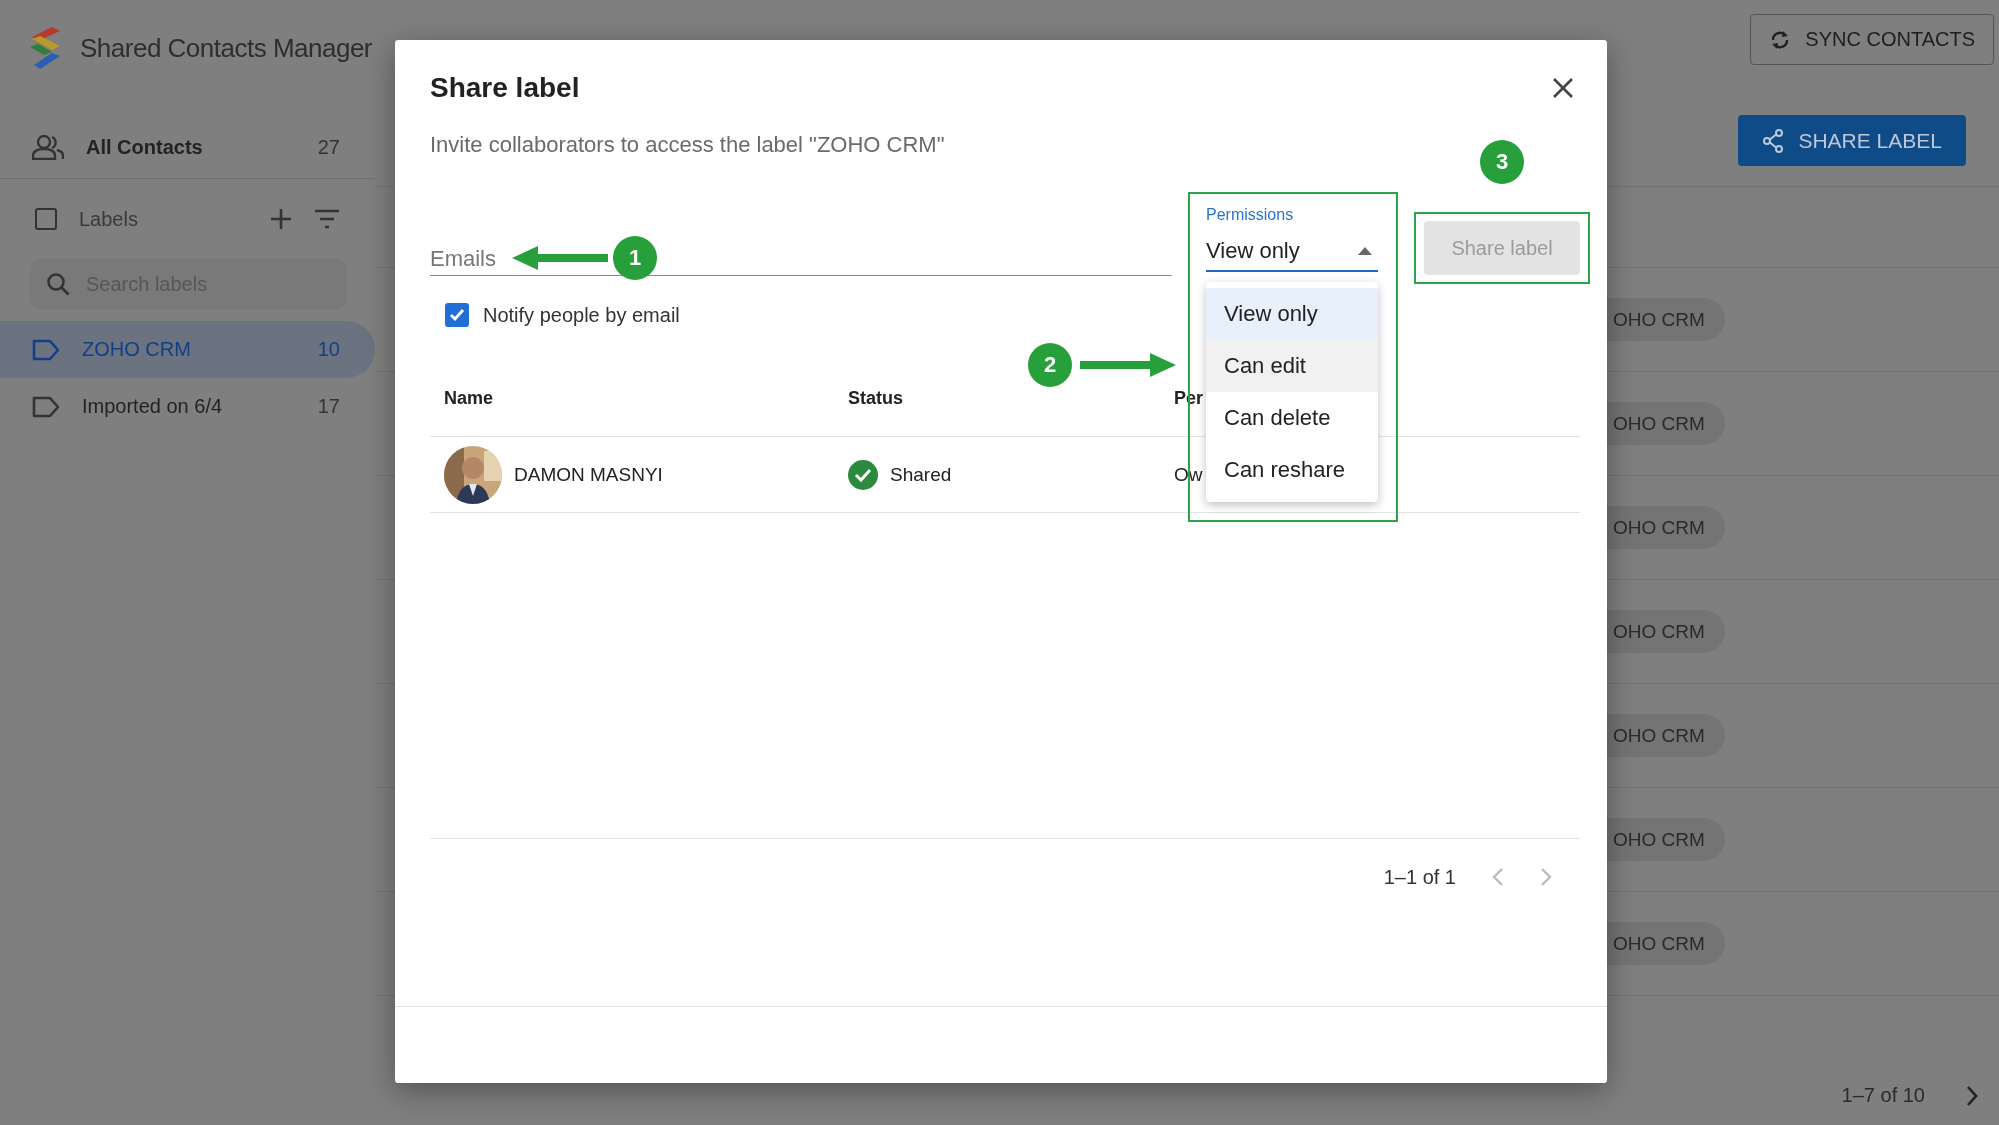 The width and height of the screenshot is (1999, 1125). What do you see at coordinates (1502, 162) in the screenshot?
I see `step-badge: 3` at bounding box center [1502, 162].